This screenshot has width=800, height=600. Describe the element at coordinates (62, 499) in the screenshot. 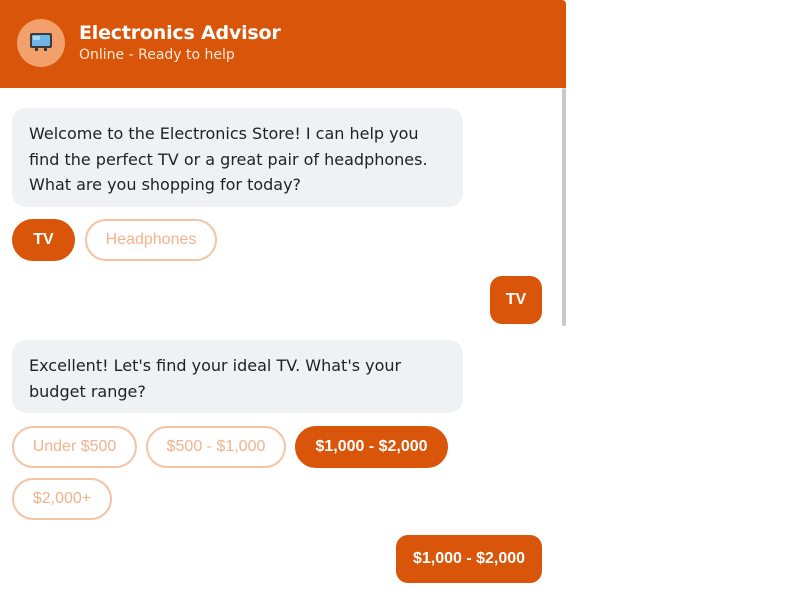

I see `option-2000-plus-button: $2,000+` at that location.